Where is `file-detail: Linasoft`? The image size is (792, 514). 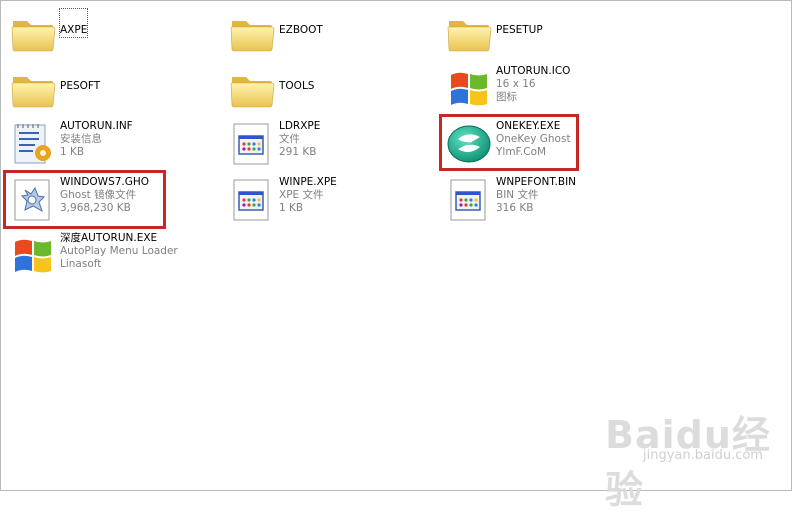 file-detail: Linasoft is located at coordinates (81, 264).